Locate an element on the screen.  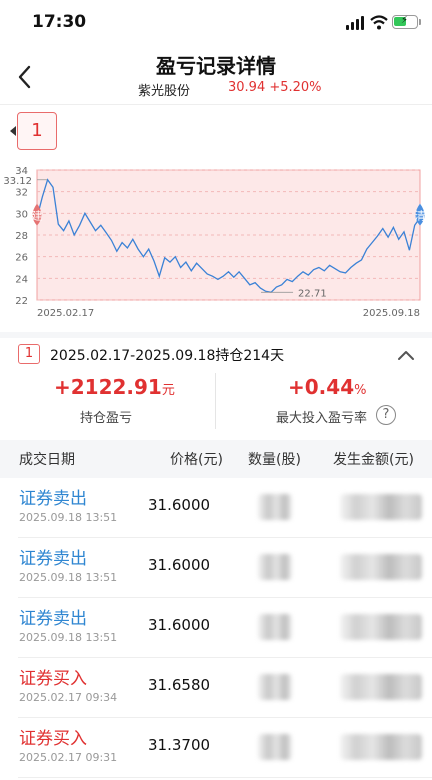
table-row: 证券买入 2025.02.17 09:31 31.3700 is located at coordinates (216, 748).